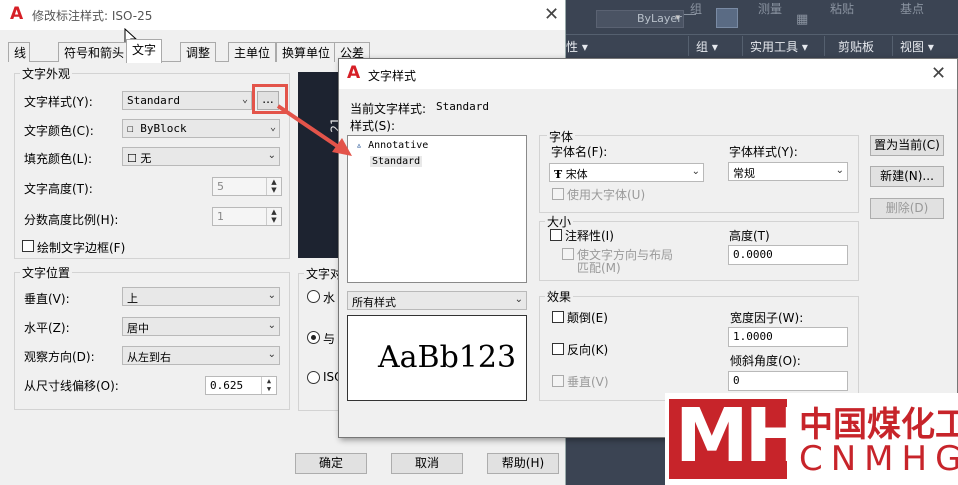  What do you see at coordinates (201, 296) in the screenshot?
I see `vertical-select: 上 ⌄` at bounding box center [201, 296].